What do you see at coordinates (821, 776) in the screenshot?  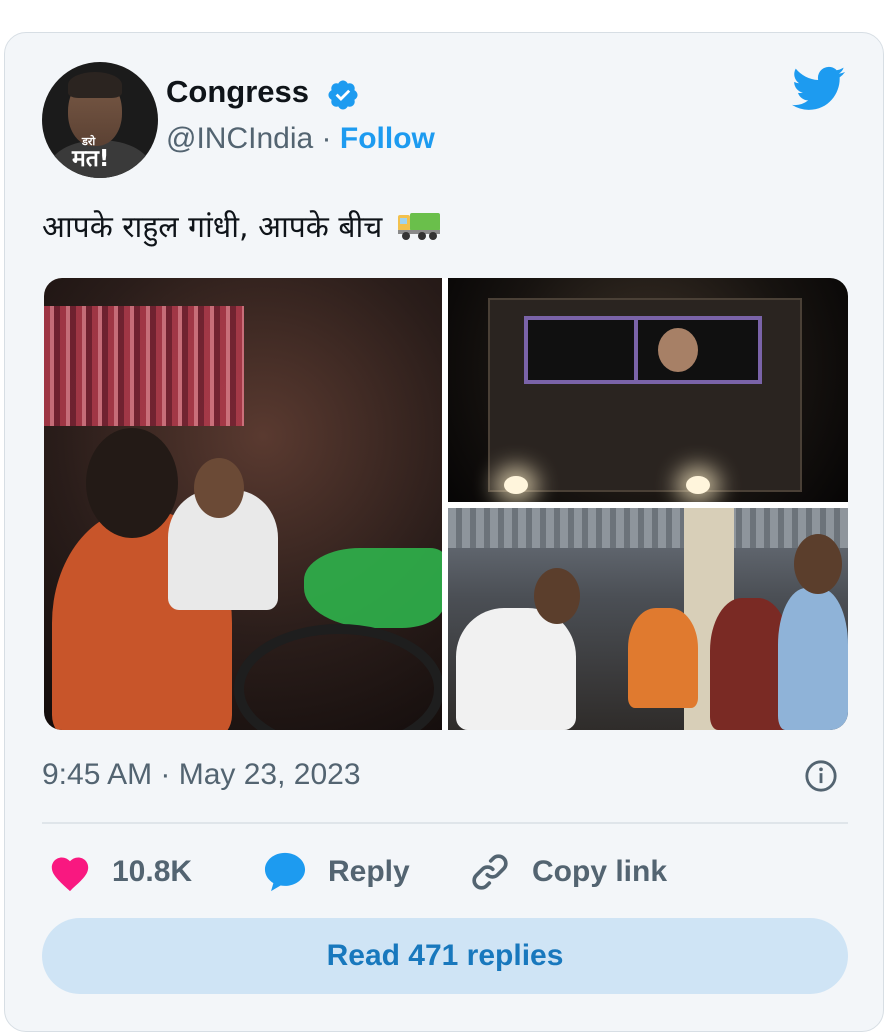 I see `info-icon` at bounding box center [821, 776].